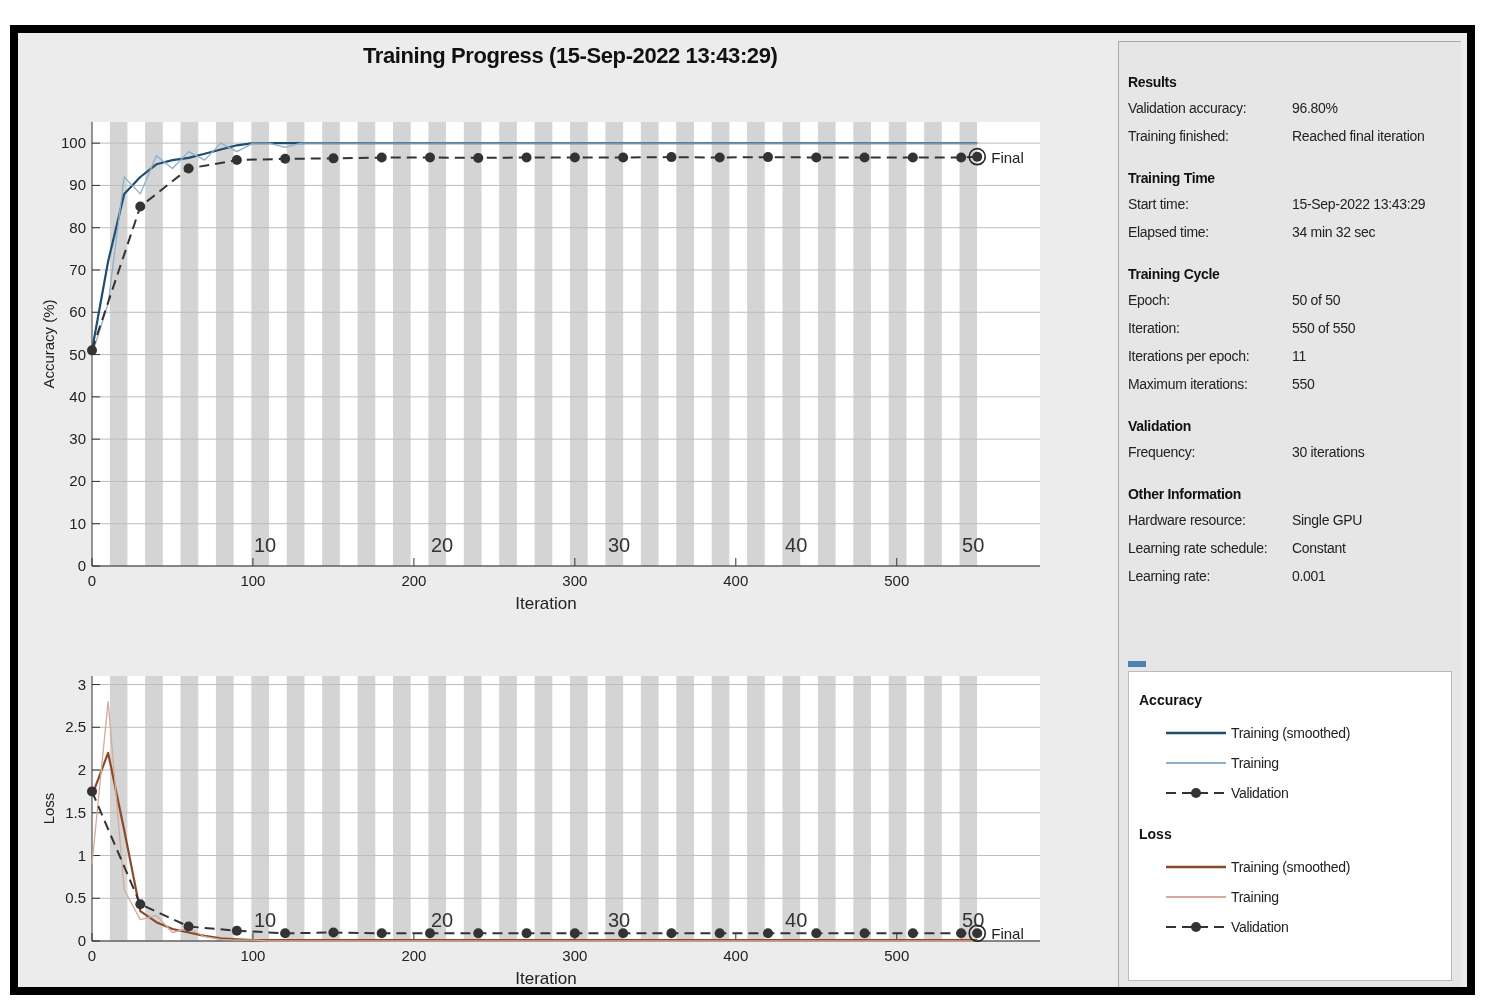 The image size is (1511, 1001). Describe the element at coordinates (1309, 577) in the screenshot. I see `info-value: 0.001` at that location.